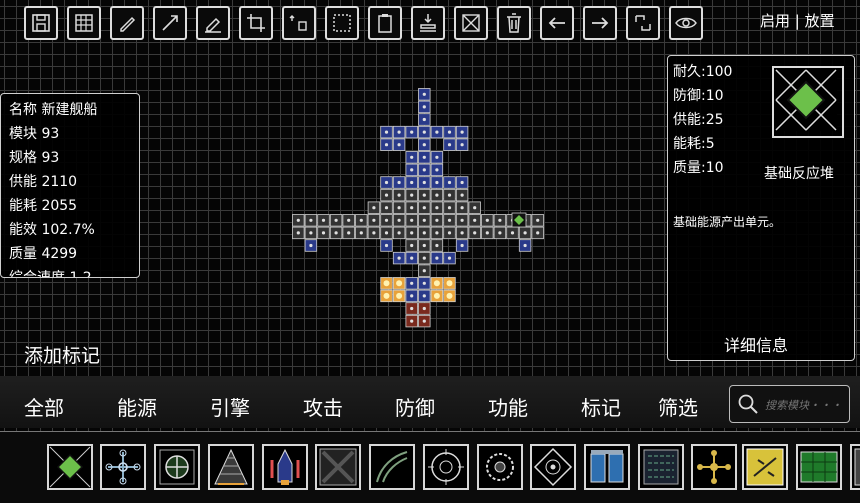  Describe the element at coordinates (600, 23) in the screenshot. I see `redo-button` at that location.